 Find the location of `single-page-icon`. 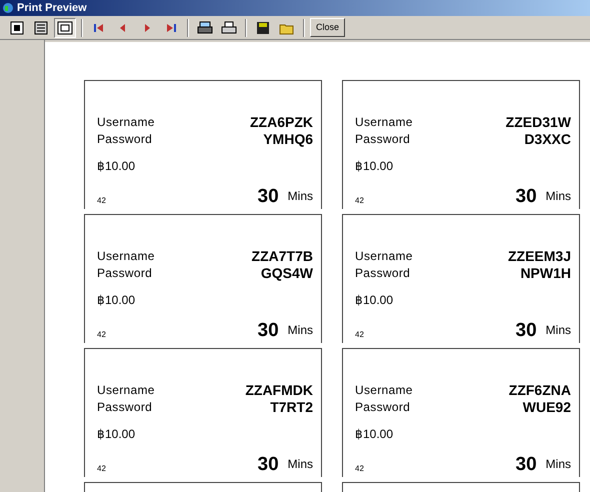

single-page-icon is located at coordinates (17, 28).